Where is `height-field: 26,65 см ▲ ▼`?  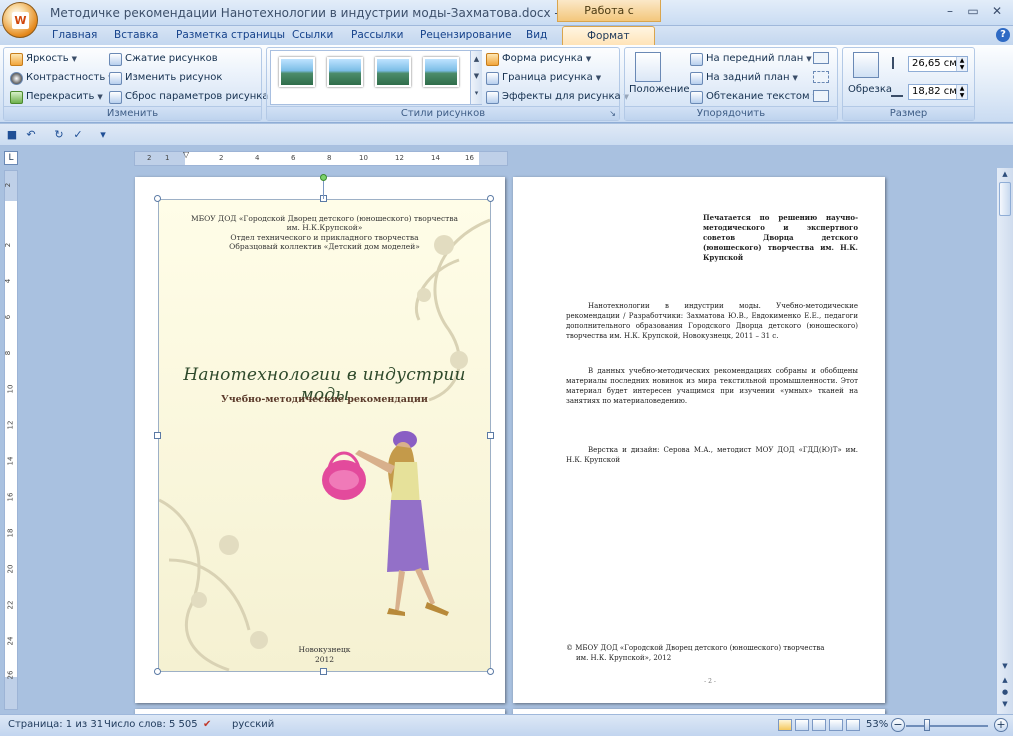
height-field: 26,65 см ▲ ▼ is located at coordinates (938, 64).